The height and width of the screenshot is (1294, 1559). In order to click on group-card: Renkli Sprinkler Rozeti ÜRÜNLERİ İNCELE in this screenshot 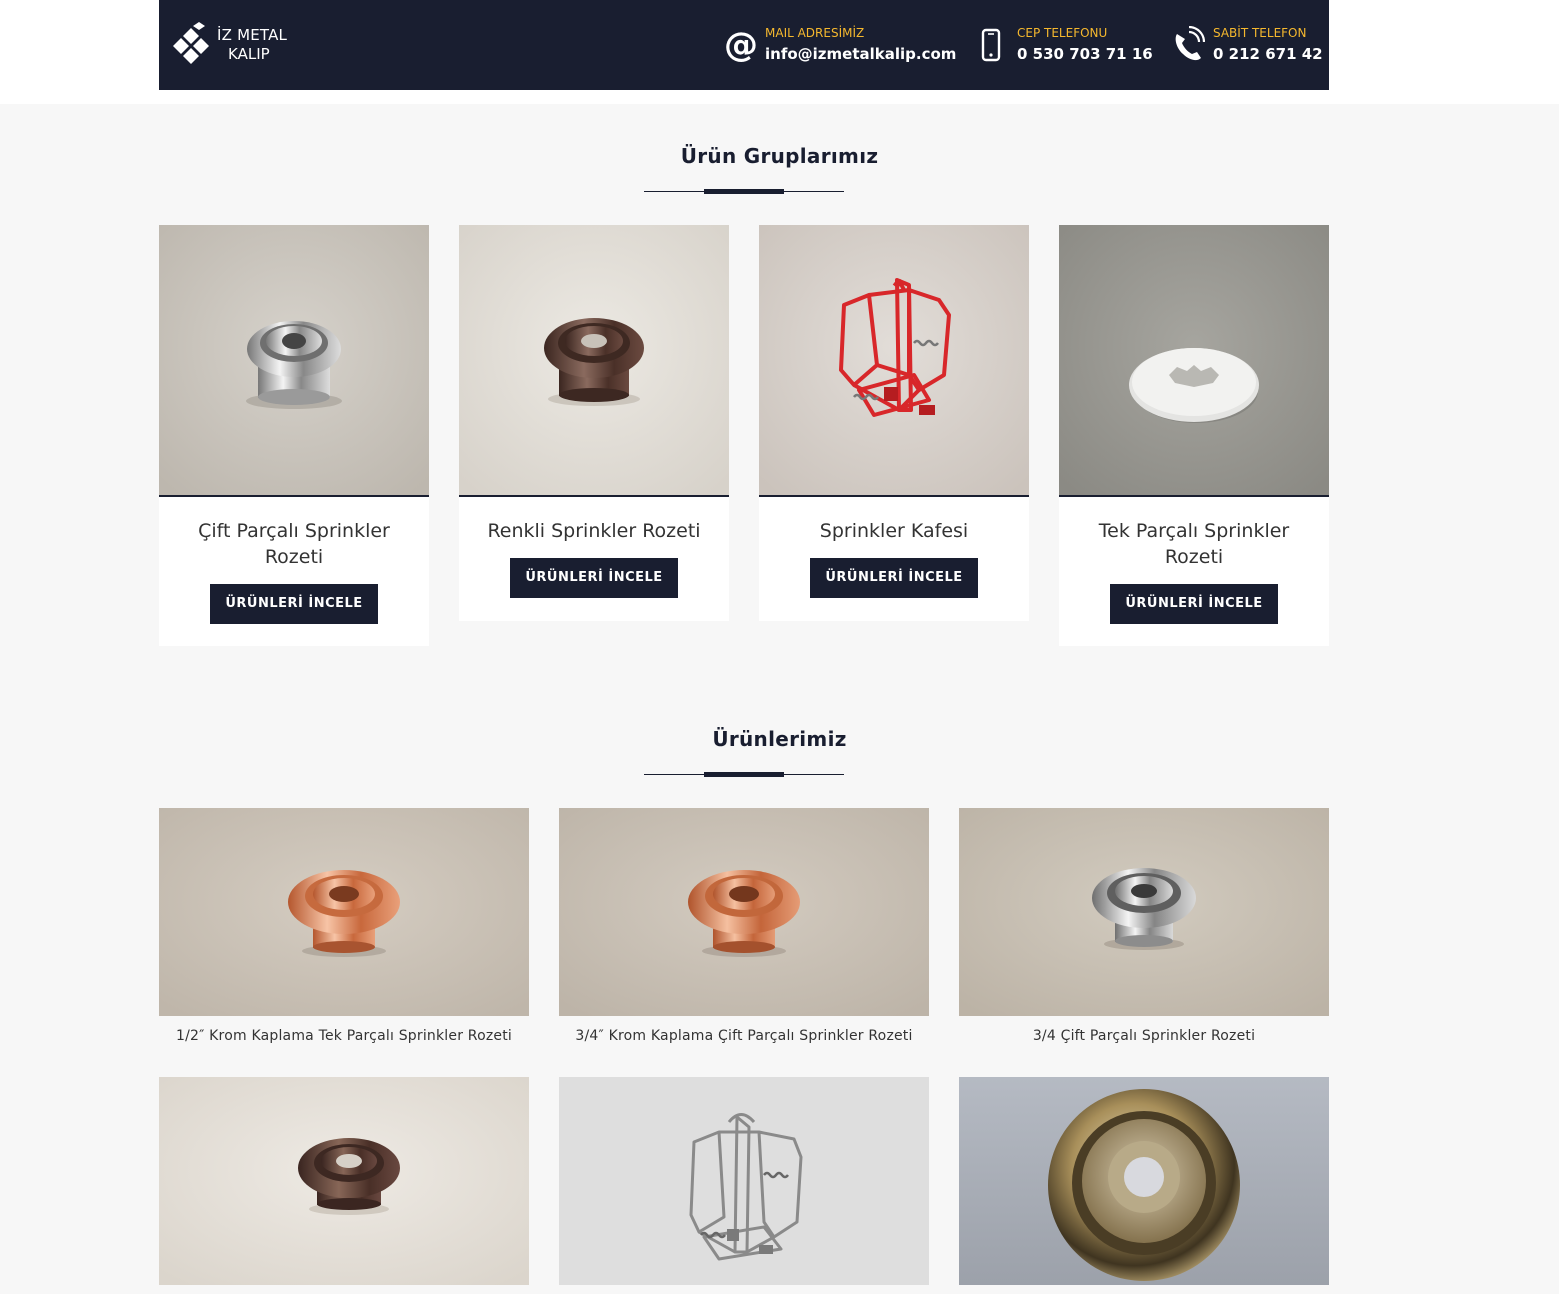, I will do `click(594, 423)`.